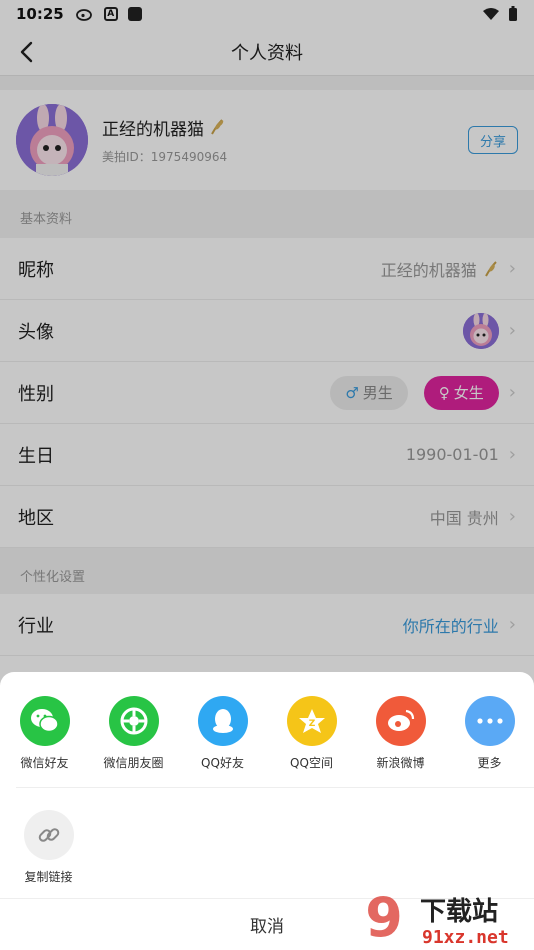 This screenshot has width=534, height=950. What do you see at coordinates (48, 877) in the screenshot?
I see `copy-link-label: 复制链接` at bounding box center [48, 877].